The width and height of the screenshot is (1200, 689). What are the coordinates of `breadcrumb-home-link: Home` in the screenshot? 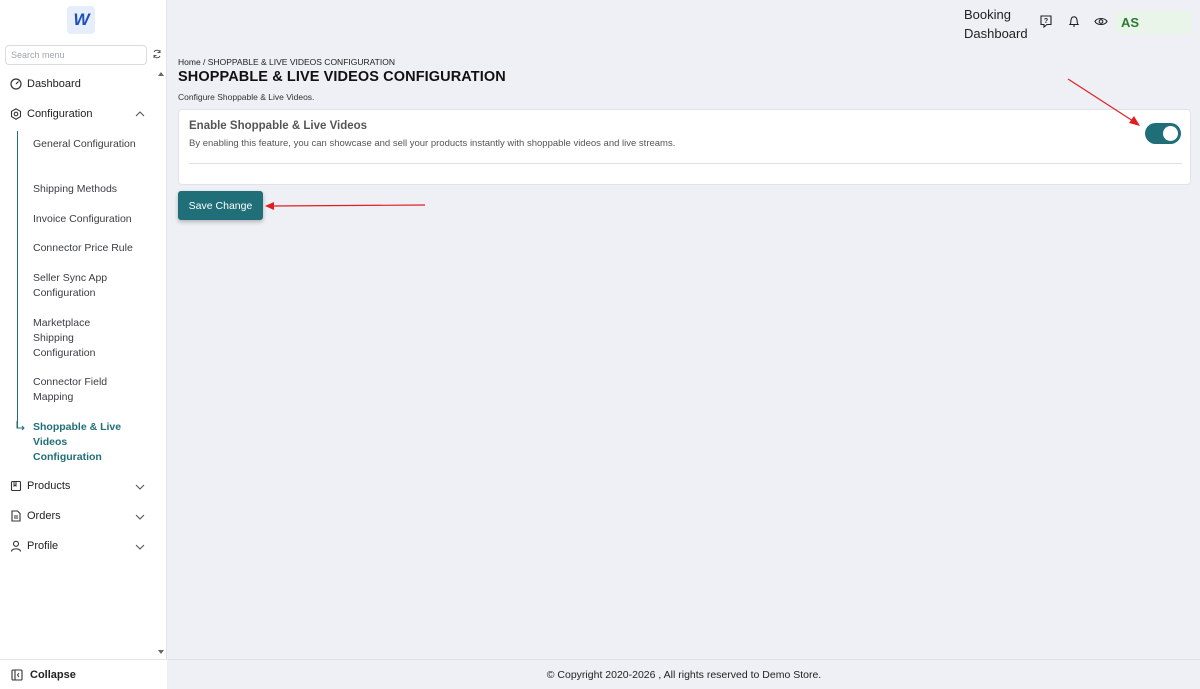 It's located at (189, 62).